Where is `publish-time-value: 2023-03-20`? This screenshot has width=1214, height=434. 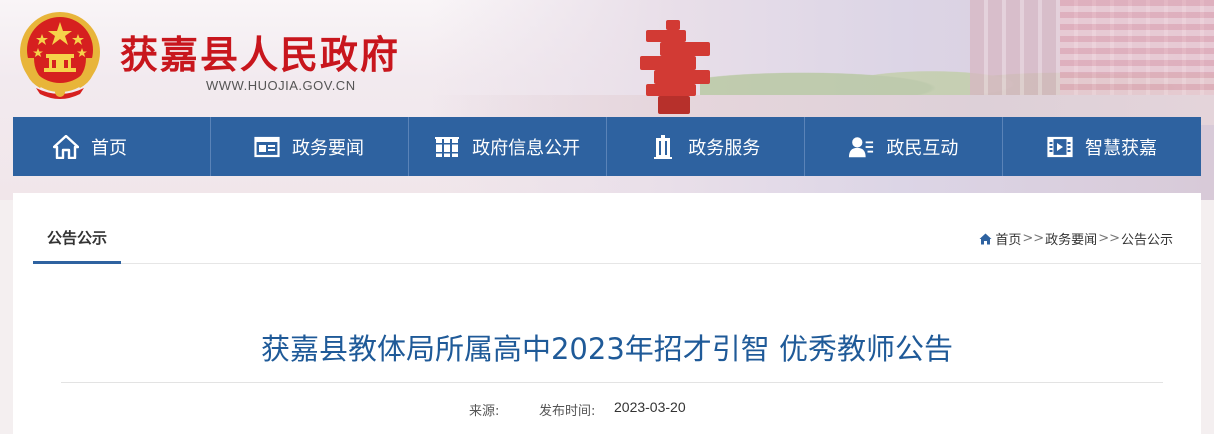
publish-time-value: 2023-03-20 is located at coordinates (650, 407).